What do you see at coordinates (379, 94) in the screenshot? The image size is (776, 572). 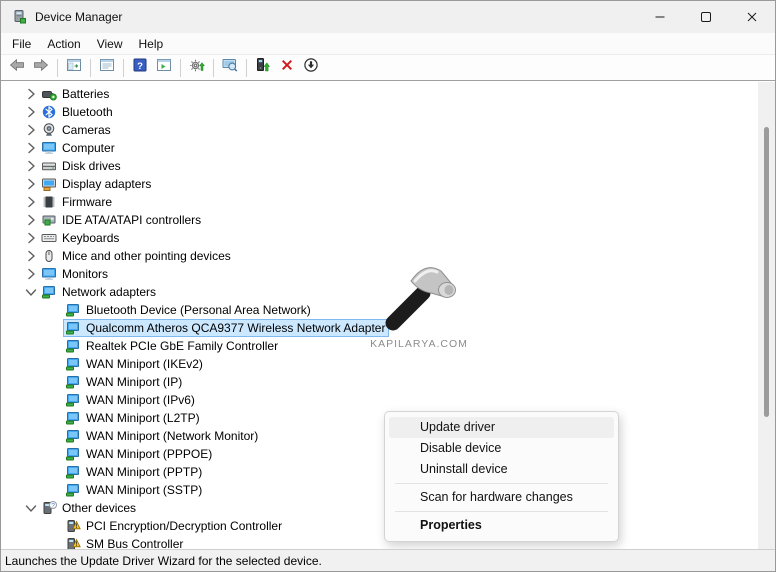 I see `tree-item: Batteries` at bounding box center [379, 94].